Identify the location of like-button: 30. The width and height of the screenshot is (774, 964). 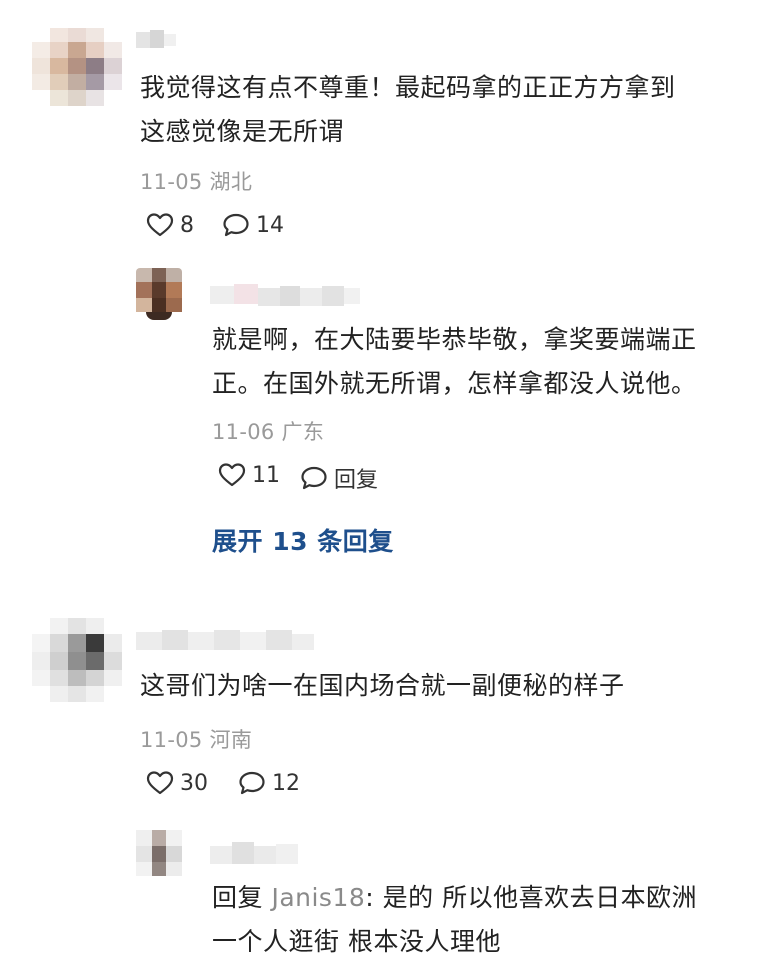
(177, 783).